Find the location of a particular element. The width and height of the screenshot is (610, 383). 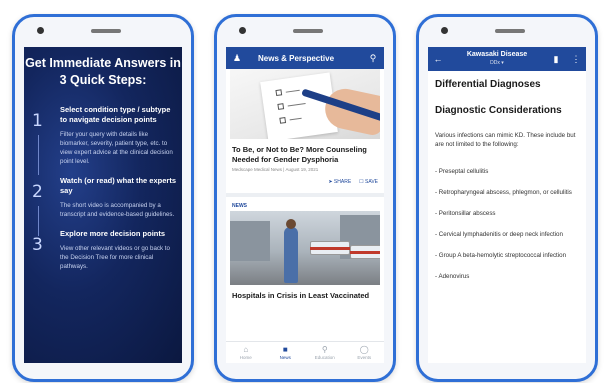

step-heading: Watch (or read) what the experts say is located at coordinates (118, 185).